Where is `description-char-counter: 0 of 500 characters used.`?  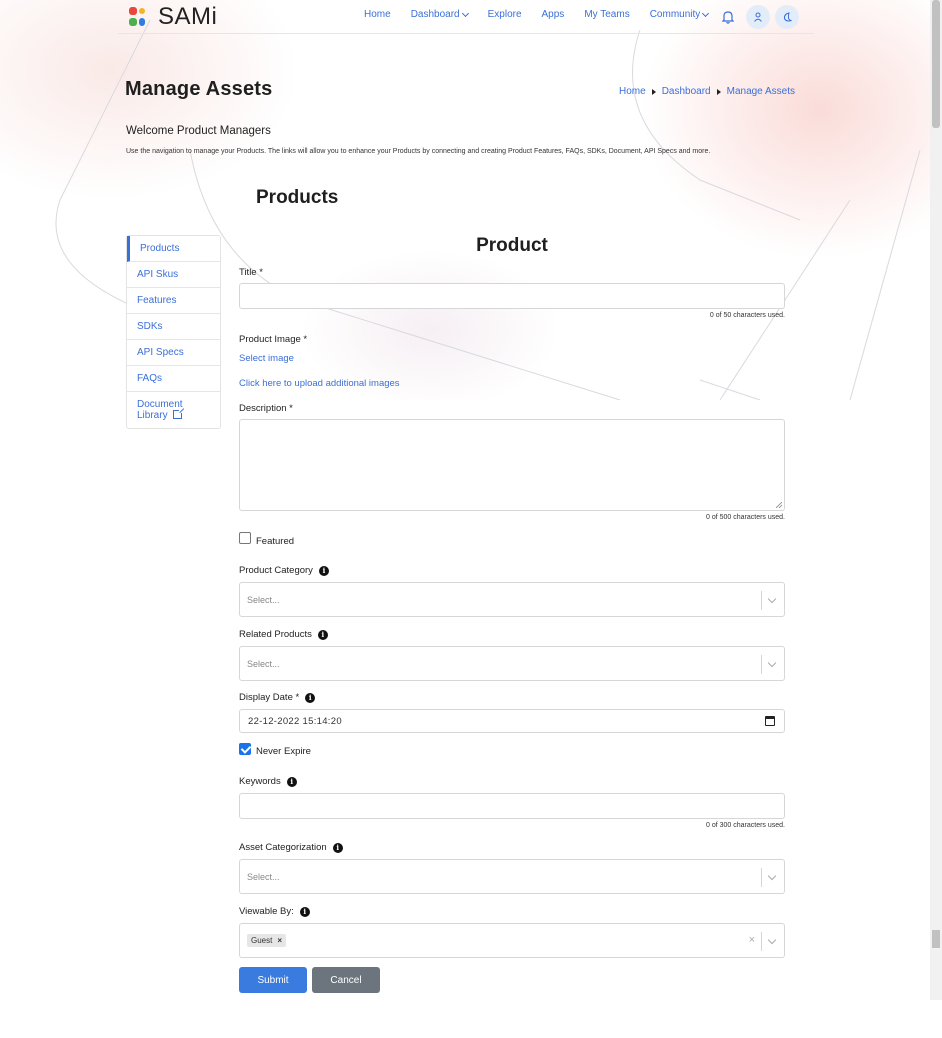 description-char-counter: 0 of 500 characters used. is located at coordinates (745, 517).